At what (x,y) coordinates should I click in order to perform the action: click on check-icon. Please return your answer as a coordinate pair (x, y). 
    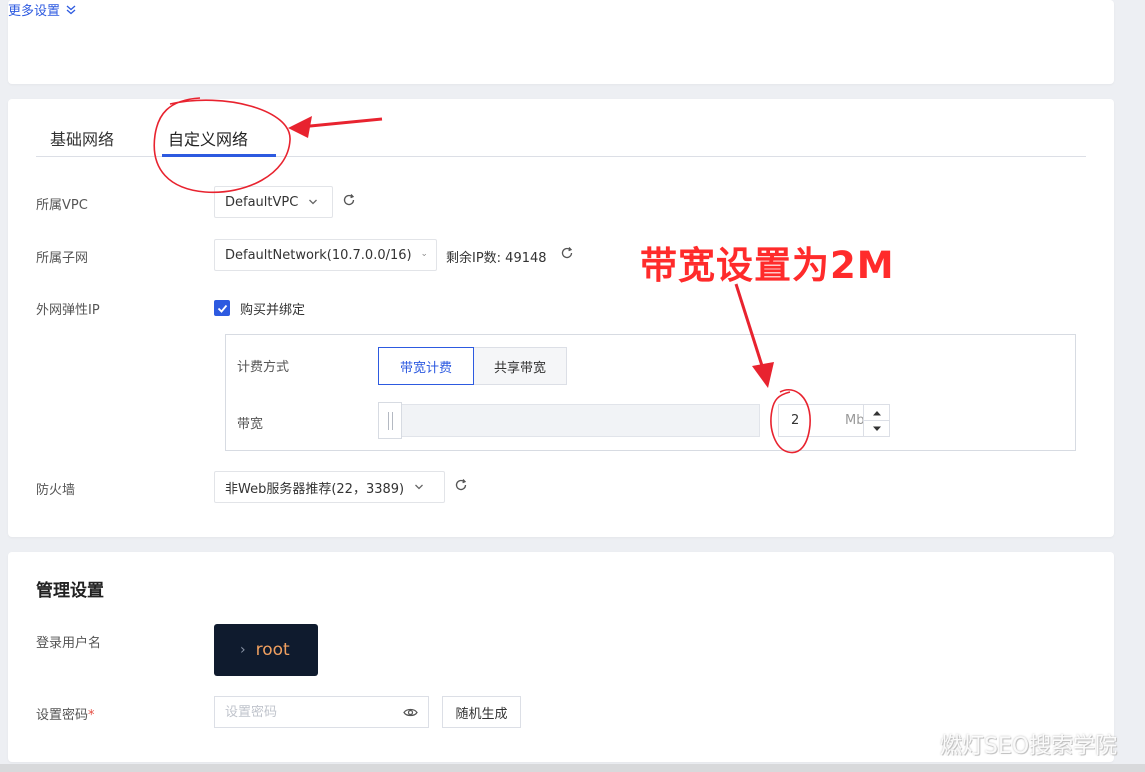
    Looking at the image, I should click on (222, 308).